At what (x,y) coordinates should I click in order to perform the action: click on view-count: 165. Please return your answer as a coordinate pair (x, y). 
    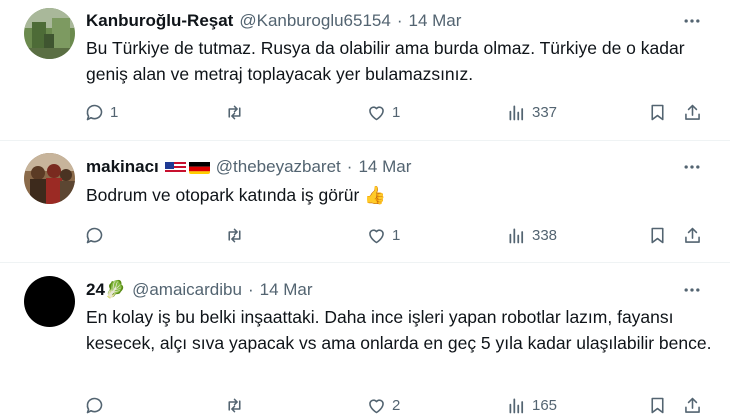
    Looking at the image, I should click on (545, 405).